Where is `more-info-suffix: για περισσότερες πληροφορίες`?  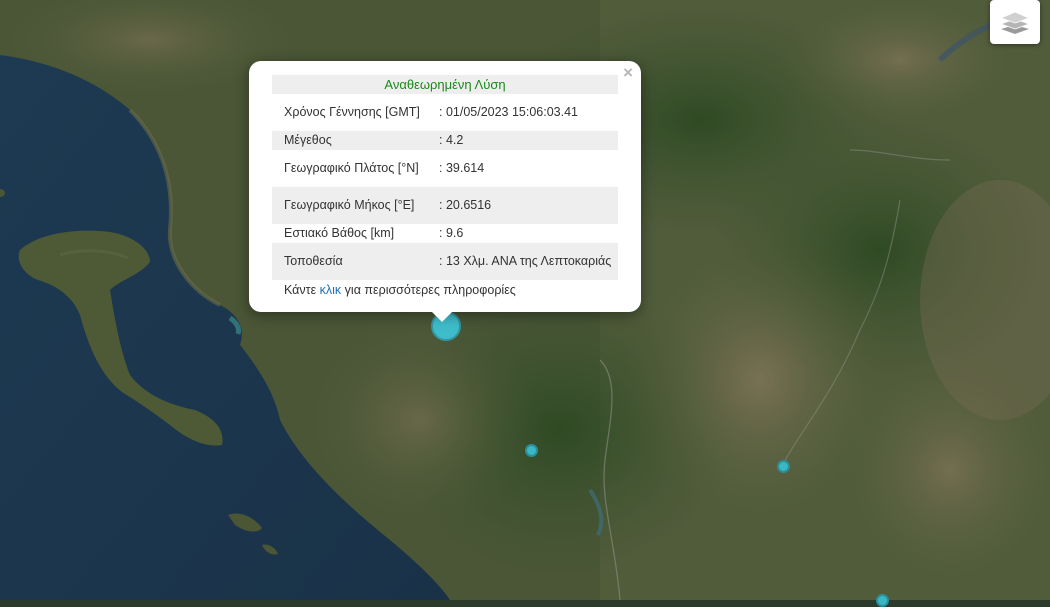
more-info-suffix: για περισσότερες πληροφορίες is located at coordinates (428, 290).